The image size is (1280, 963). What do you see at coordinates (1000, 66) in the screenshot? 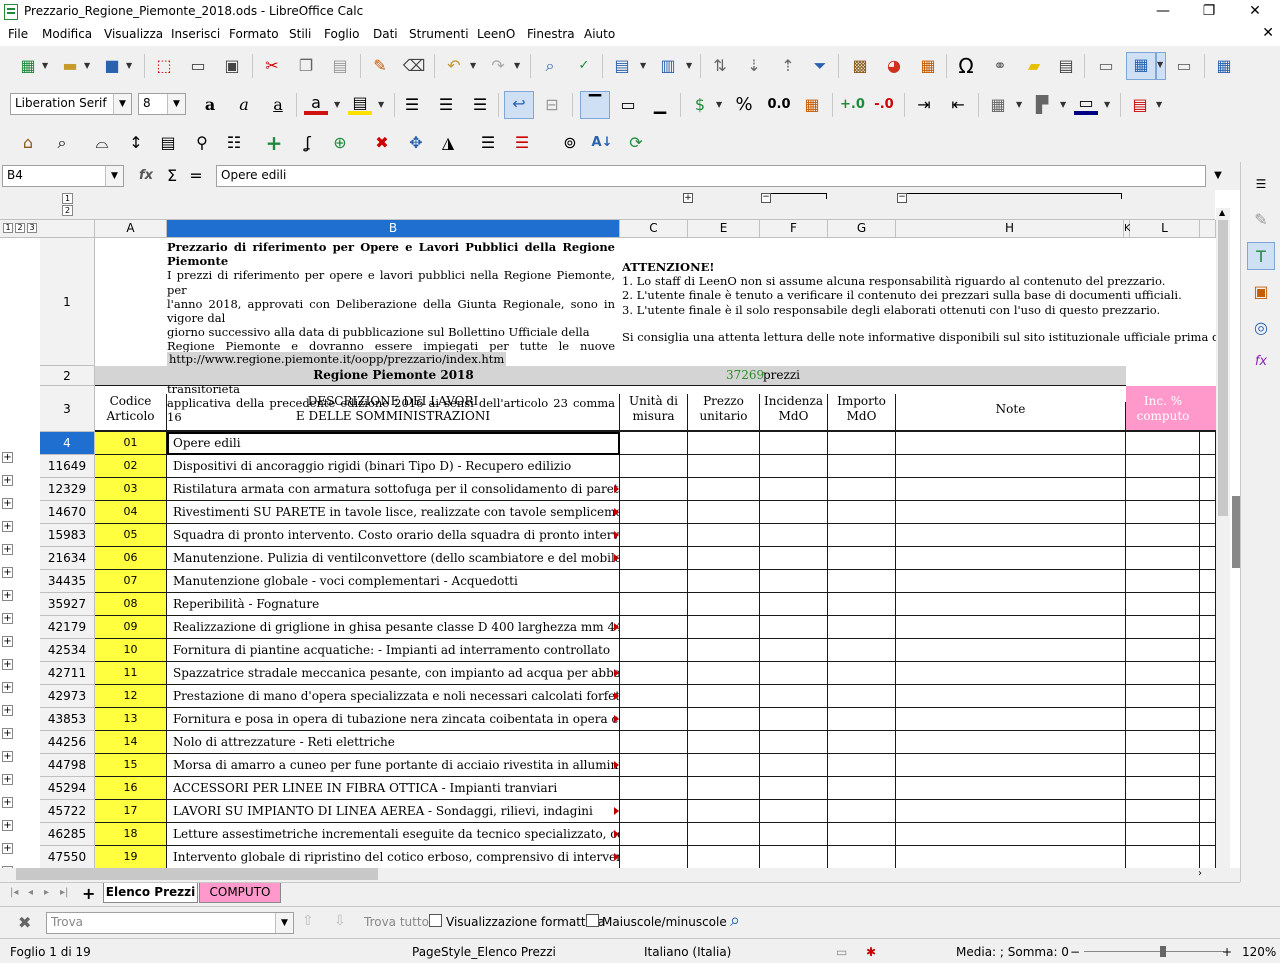
I see `hyperlink-icon: ⚭` at bounding box center [1000, 66].